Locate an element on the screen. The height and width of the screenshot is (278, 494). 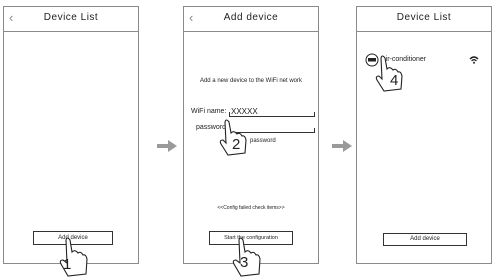
title-bar: Device List is located at coordinates (424, 19).